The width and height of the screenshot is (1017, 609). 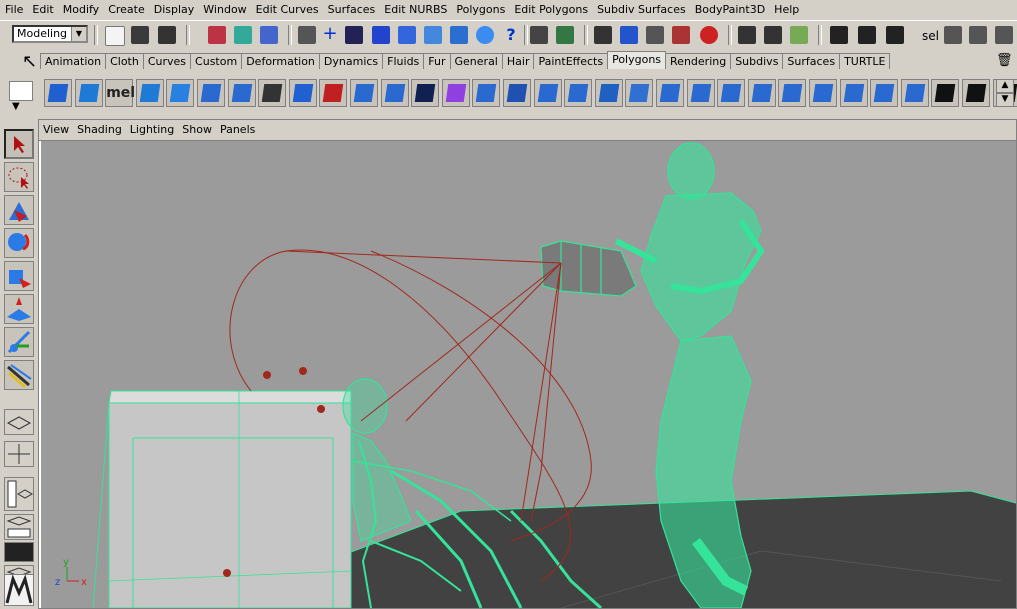 I want to click on shelf-scroll-up-icon: ▲, so click(x=1005, y=86).